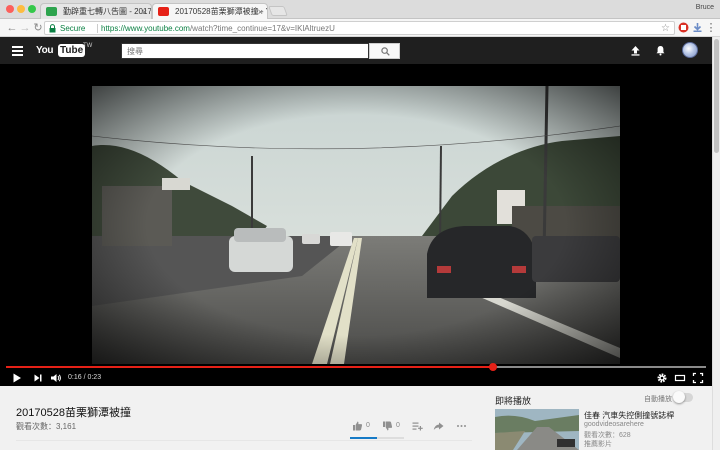 The width and height of the screenshot is (720, 450). Describe the element at coordinates (94, 377) in the screenshot. I see `duration: 0:23` at that location.